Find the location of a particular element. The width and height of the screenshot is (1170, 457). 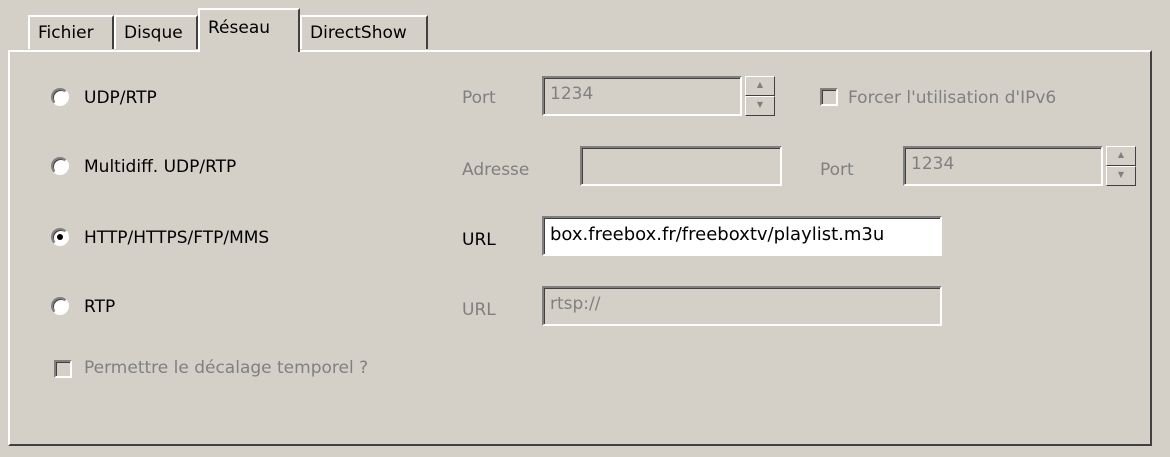

ipv6-checkbox is located at coordinates (829, 97).